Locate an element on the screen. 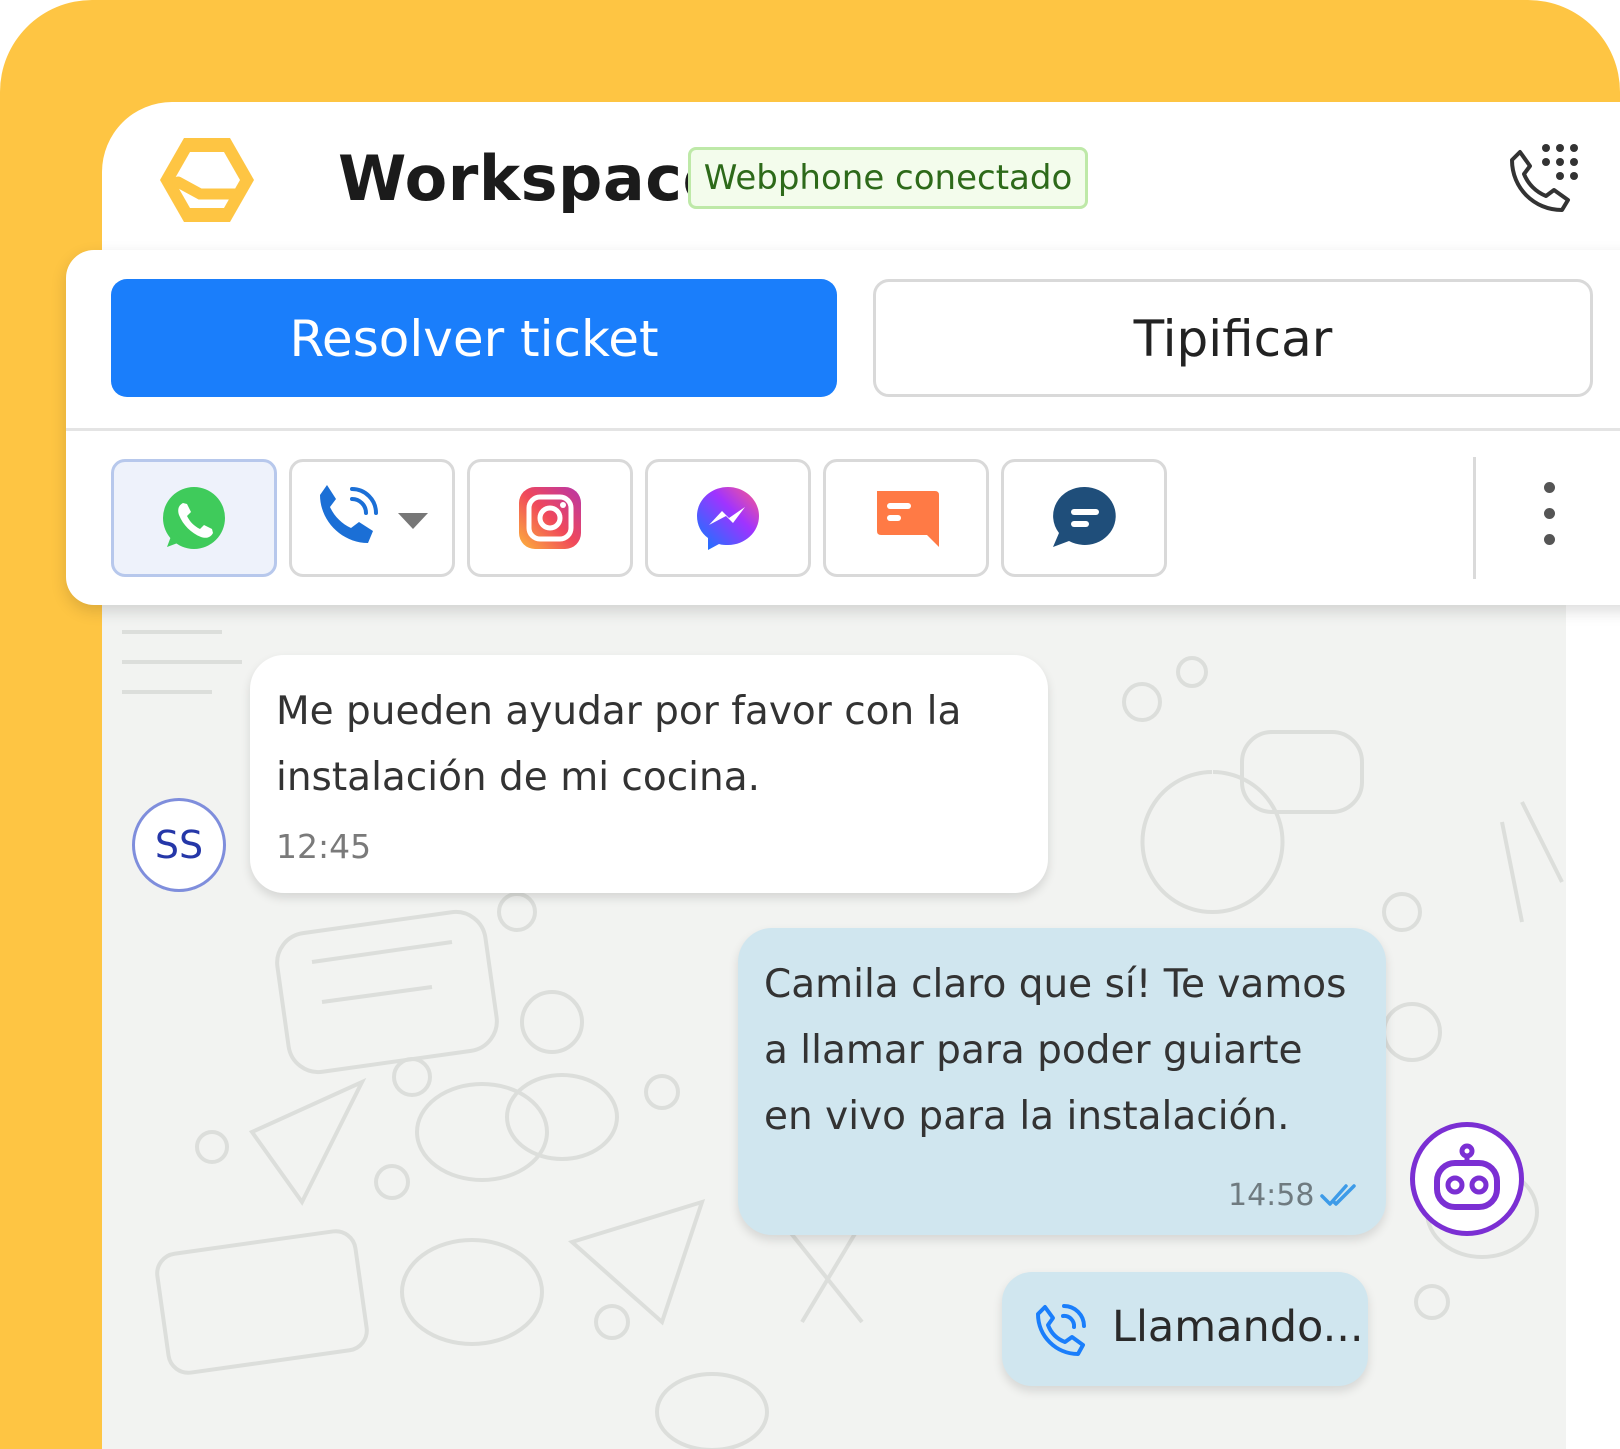  double-check-icon is located at coordinates (1338, 1195).